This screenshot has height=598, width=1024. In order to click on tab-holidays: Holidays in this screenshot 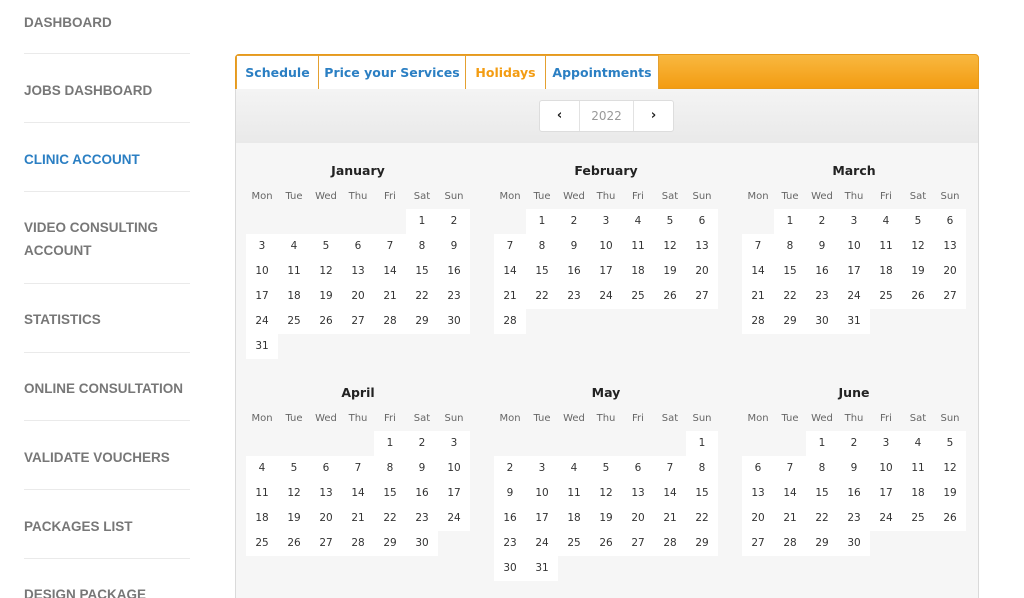, I will do `click(505, 72)`.